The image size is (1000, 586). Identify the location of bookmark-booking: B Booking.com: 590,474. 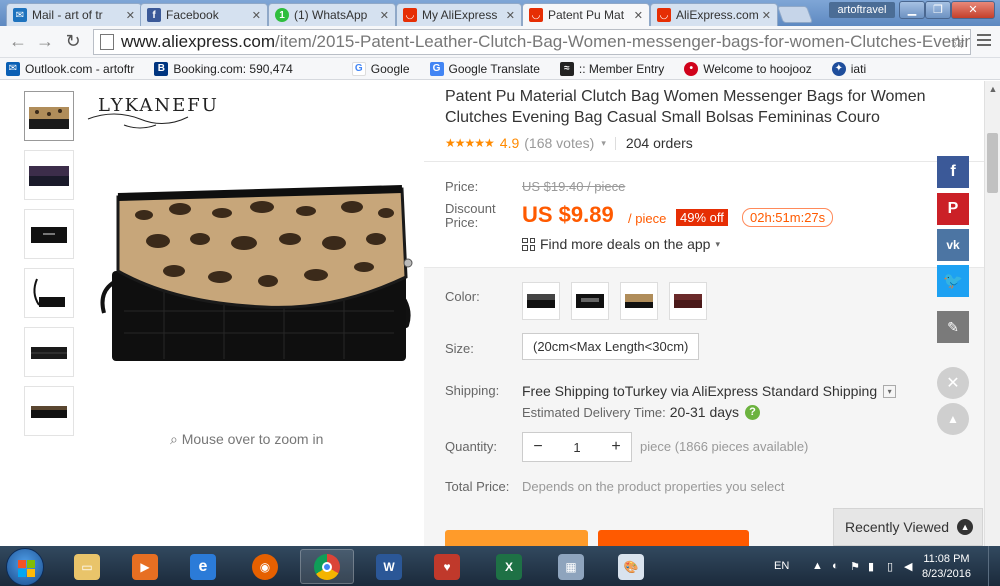
(223, 68).